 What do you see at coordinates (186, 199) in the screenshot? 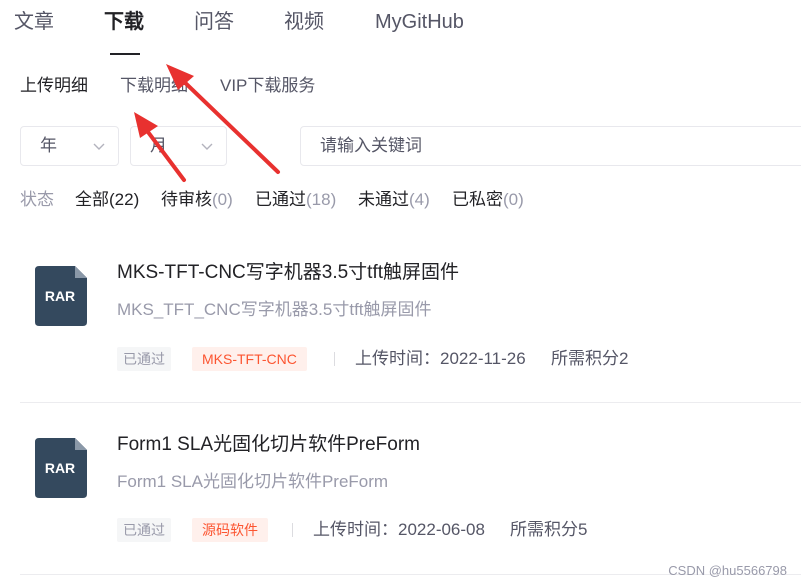
I see `status-pending-name: 待审核` at bounding box center [186, 199].